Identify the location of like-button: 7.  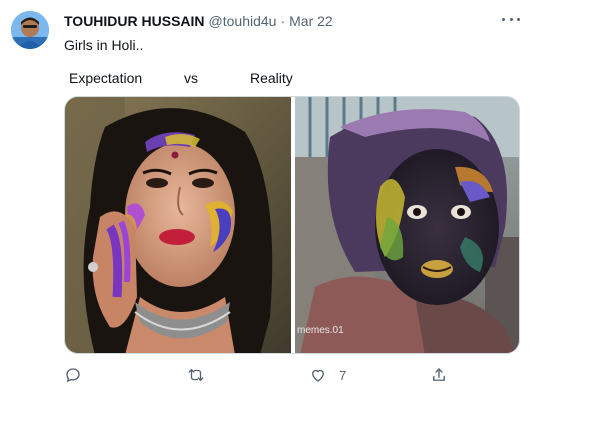
(327, 375).